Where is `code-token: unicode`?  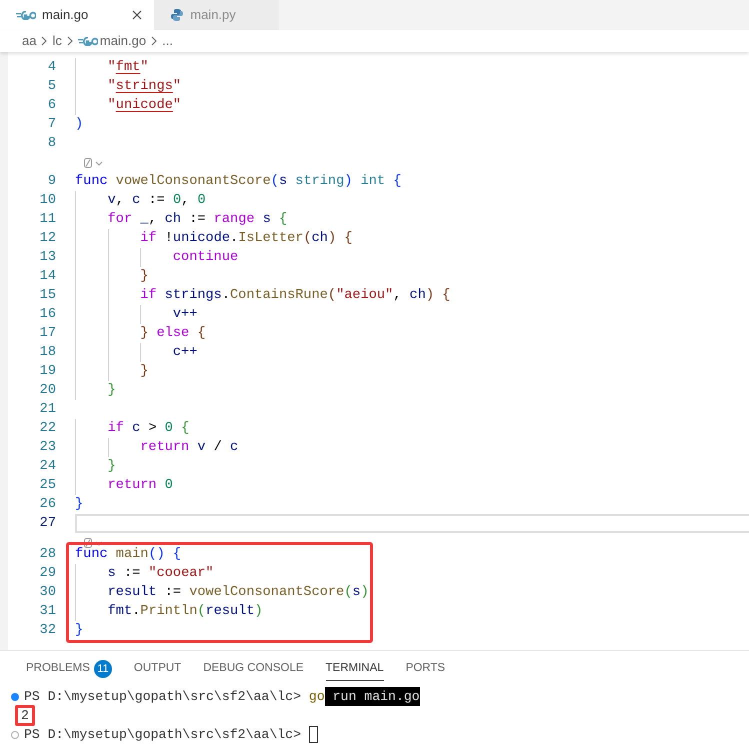 code-token: unicode is located at coordinates (201, 239).